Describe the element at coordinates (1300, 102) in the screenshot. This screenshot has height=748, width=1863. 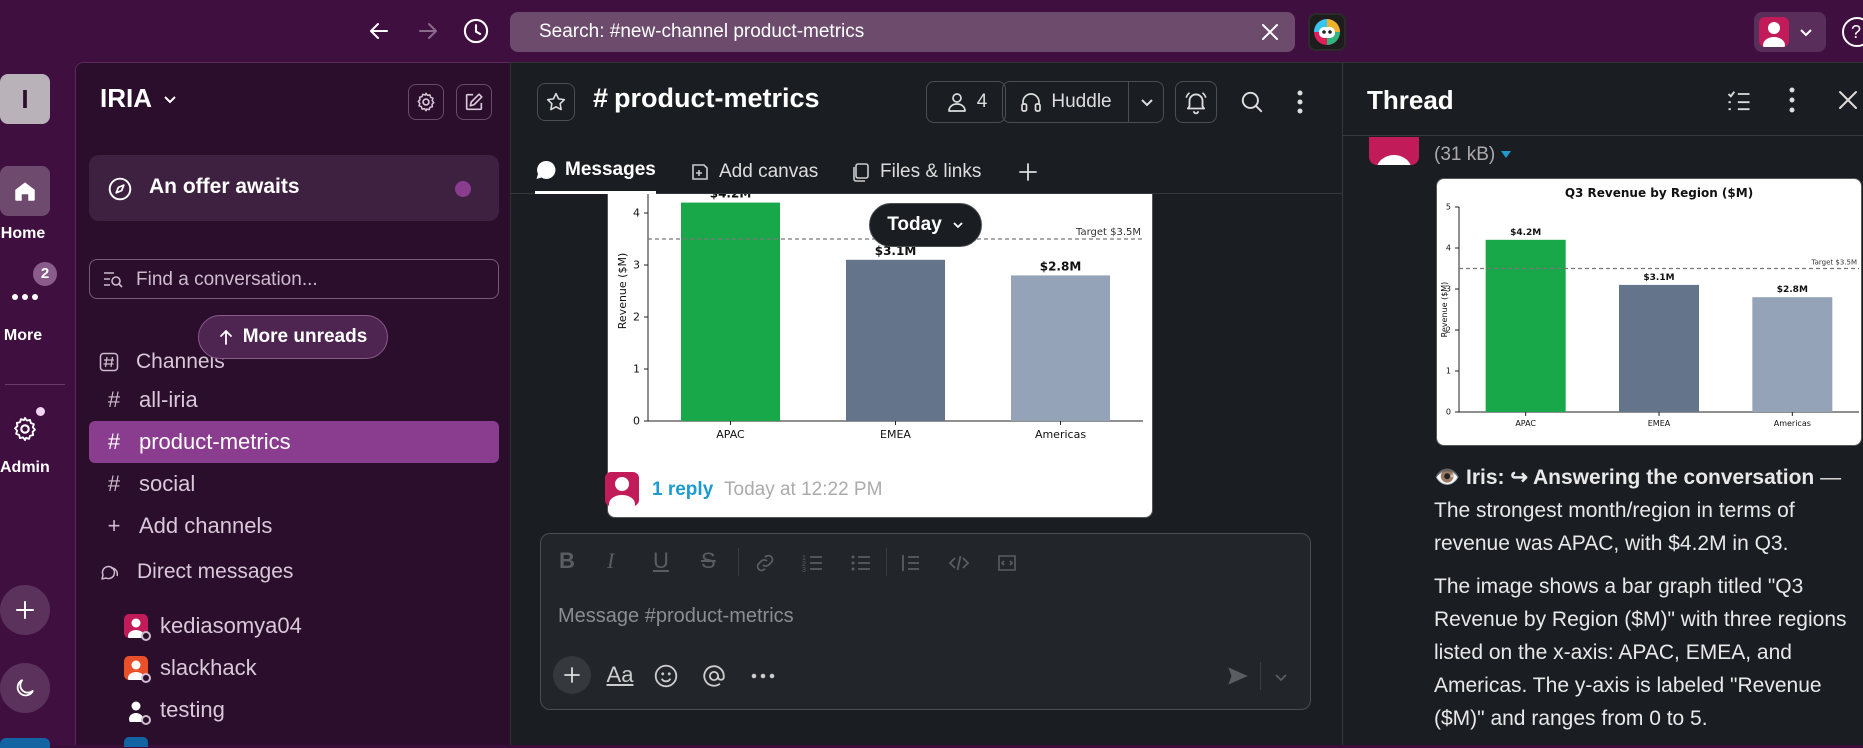
I see `channel-more-button` at that location.